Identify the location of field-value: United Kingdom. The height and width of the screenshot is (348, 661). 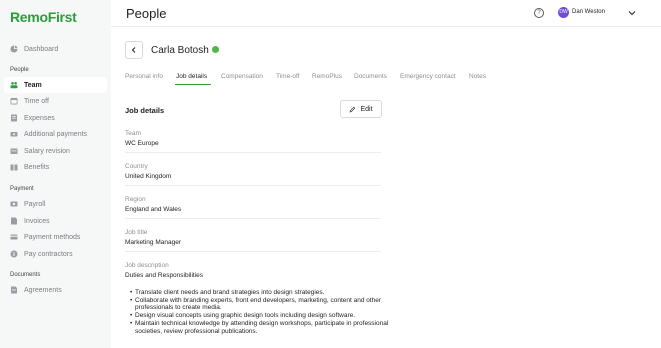
(148, 176).